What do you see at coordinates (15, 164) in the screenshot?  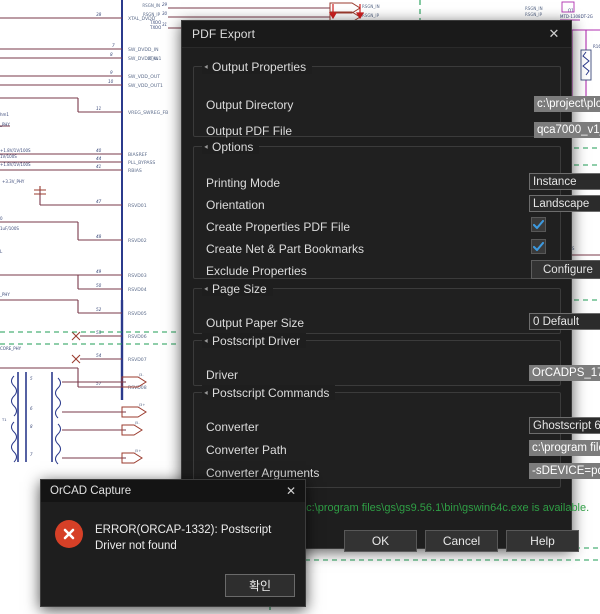 I see `svg-text: +1.8V/1V/100S` at bounding box center [15, 164].